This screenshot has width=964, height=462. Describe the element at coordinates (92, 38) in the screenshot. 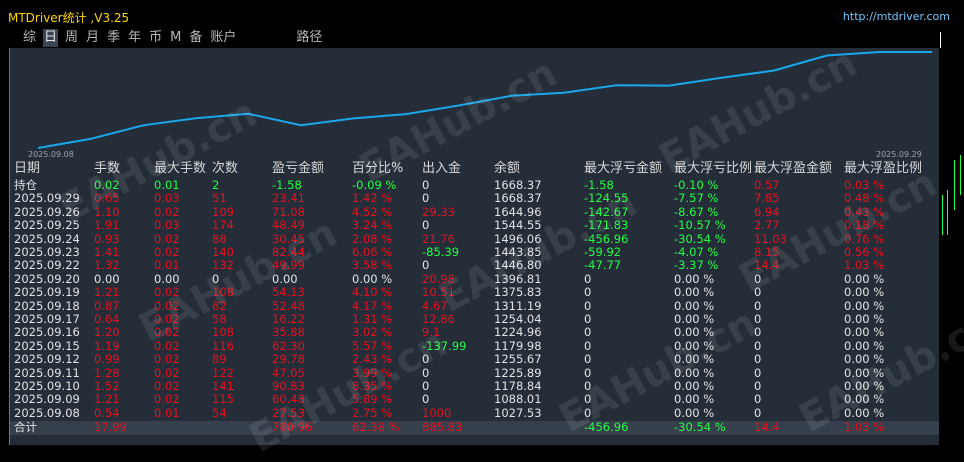

I see `tab-3: 月` at that location.